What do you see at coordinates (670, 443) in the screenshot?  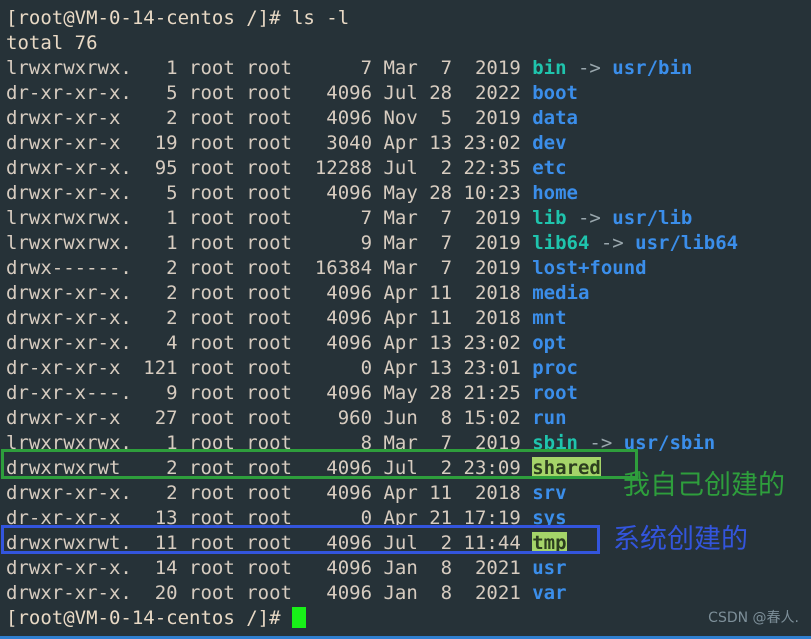 I see `symlink-target: usr/sbin` at bounding box center [670, 443].